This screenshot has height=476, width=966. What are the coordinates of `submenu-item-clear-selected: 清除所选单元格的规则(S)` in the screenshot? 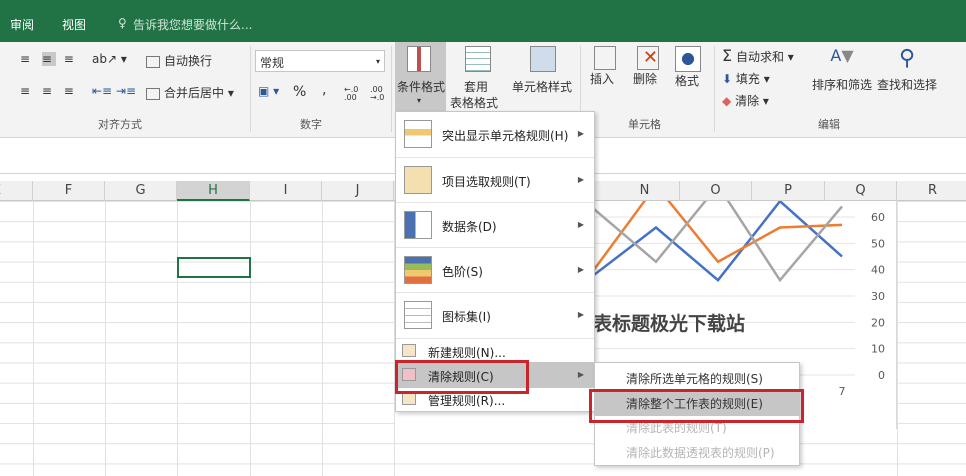 It's located at (697, 379).